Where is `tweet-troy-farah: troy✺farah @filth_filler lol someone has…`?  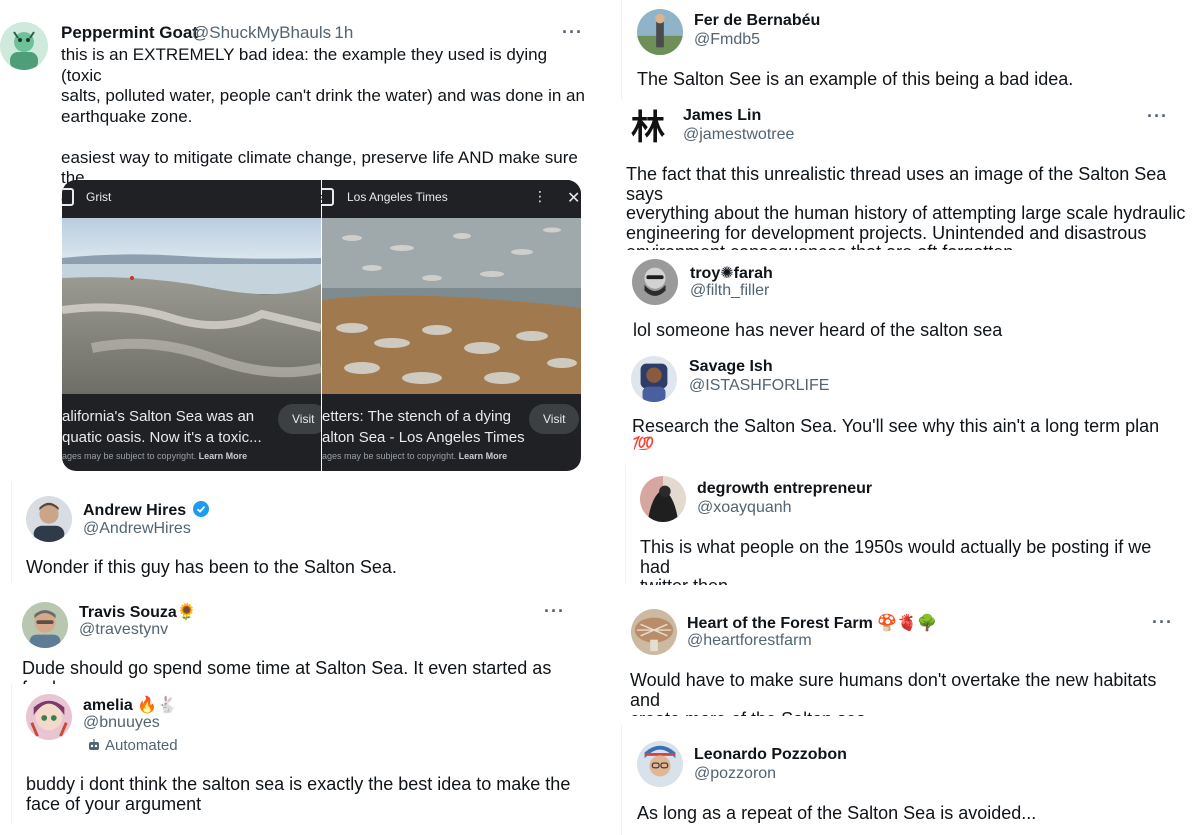
tweet-troy-farah: troy✺farah @filth_filler lol someone has… is located at coordinates (900, 300).